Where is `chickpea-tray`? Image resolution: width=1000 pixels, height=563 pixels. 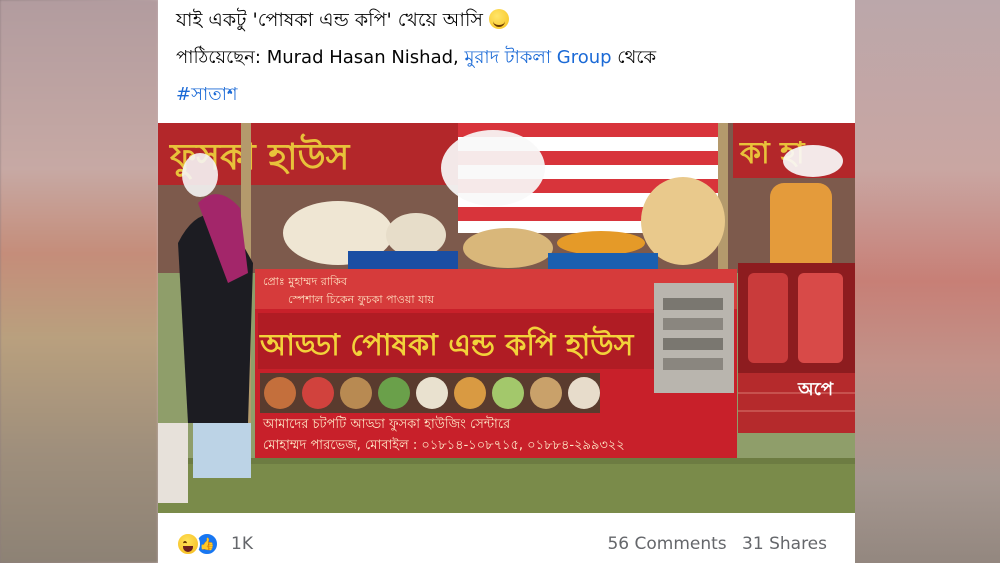 chickpea-tray is located at coordinates (601, 243).